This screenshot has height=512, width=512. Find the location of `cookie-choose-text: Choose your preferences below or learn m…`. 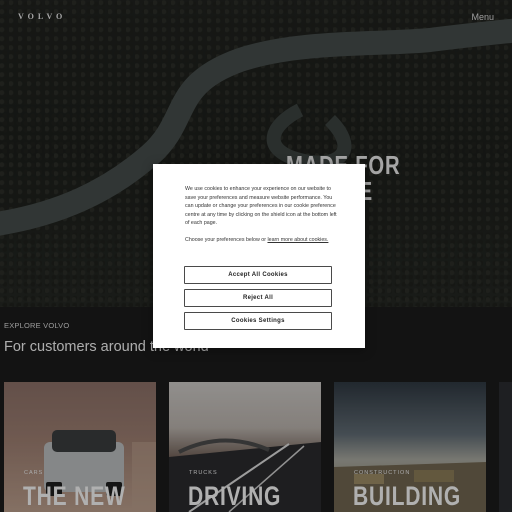

cookie-choose-text: Choose your preferences below or learn m… is located at coordinates (261, 240).